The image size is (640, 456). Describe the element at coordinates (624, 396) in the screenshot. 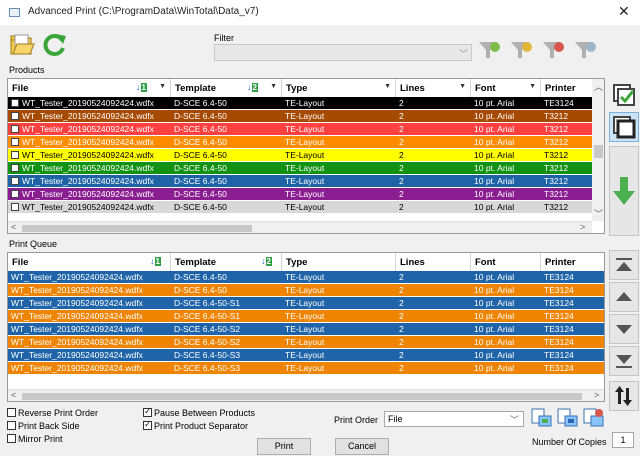

I see `sort-swap-icon` at that location.